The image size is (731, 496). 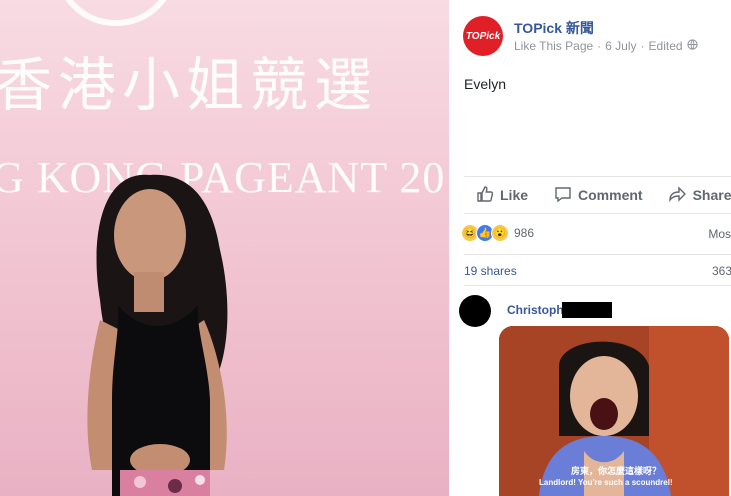 What do you see at coordinates (616, 471) in the screenshot?
I see `meme-subtitle-chinese: 房東，你怎麼這樣呀？` at bounding box center [616, 471].